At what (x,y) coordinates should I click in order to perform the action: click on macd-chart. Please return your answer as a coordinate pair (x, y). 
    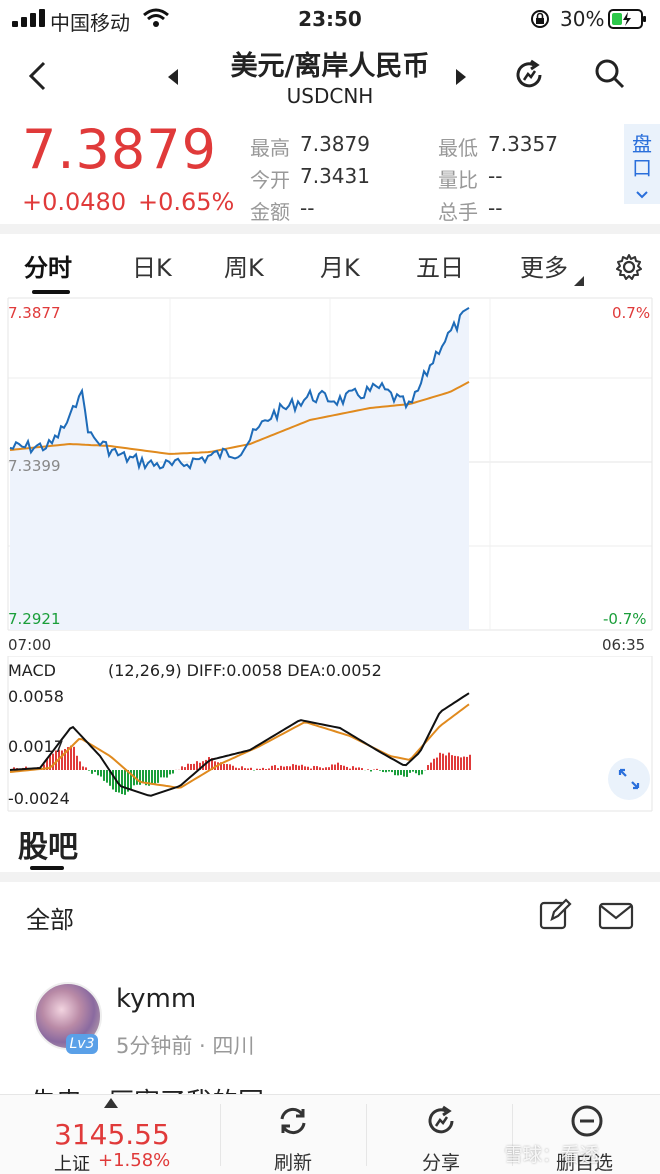
    Looking at the image, I should click on (330, 734).